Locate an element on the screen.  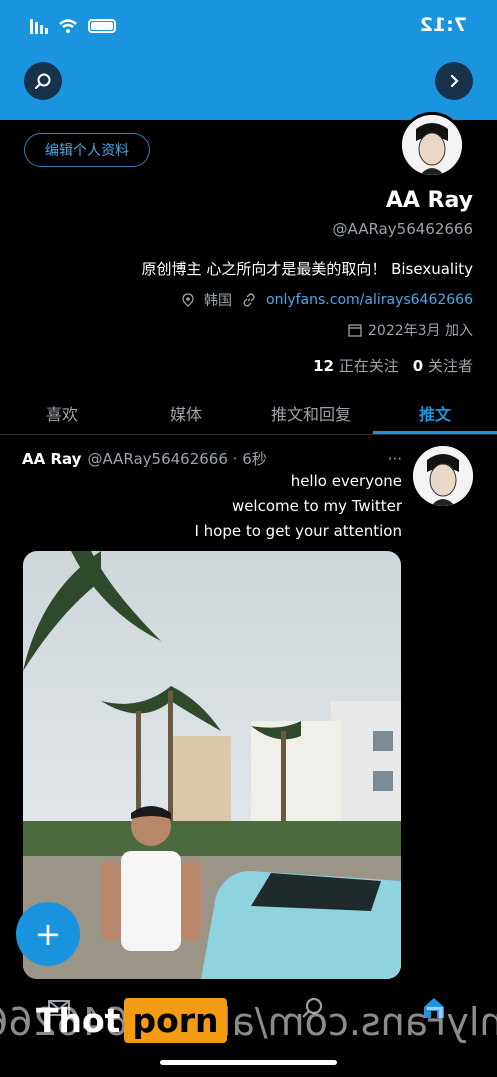
compose-fab: + is located at coordinates (48, 934).